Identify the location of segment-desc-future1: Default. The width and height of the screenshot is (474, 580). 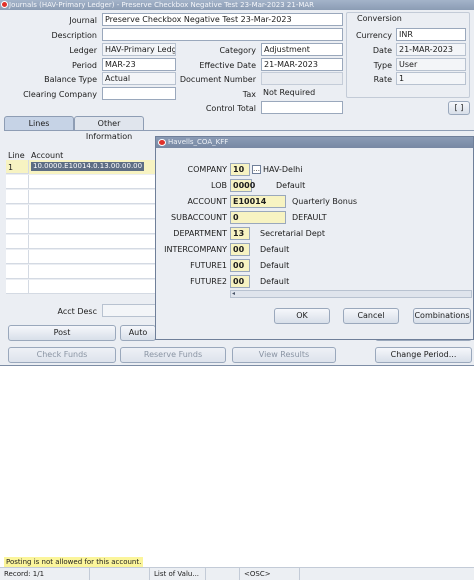
(275, 265).